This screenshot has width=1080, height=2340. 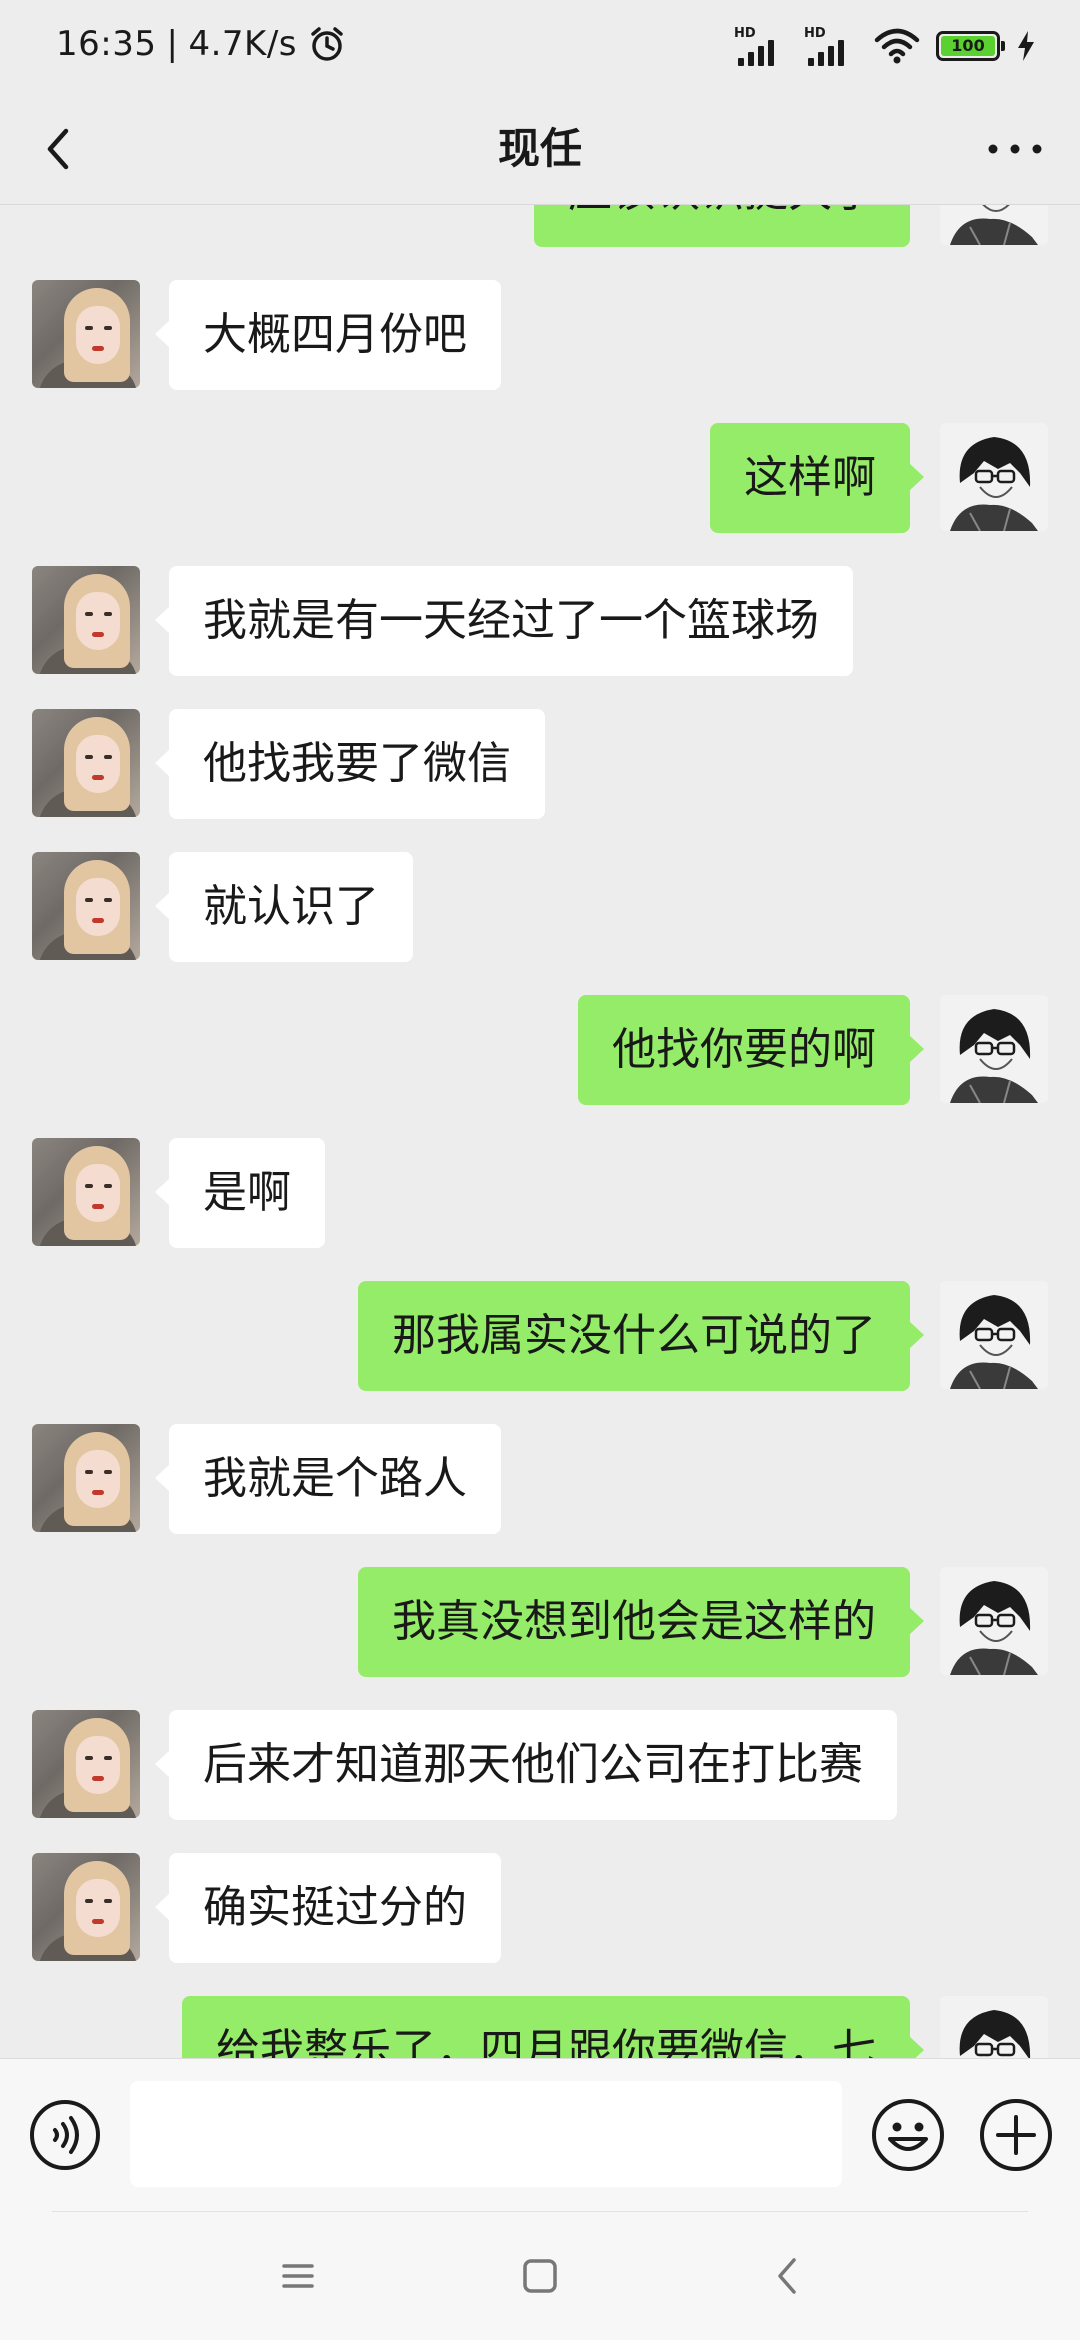 I want to click on outgoing-message: 那我属实没什么可说的了, so click(x=540, y=1336).